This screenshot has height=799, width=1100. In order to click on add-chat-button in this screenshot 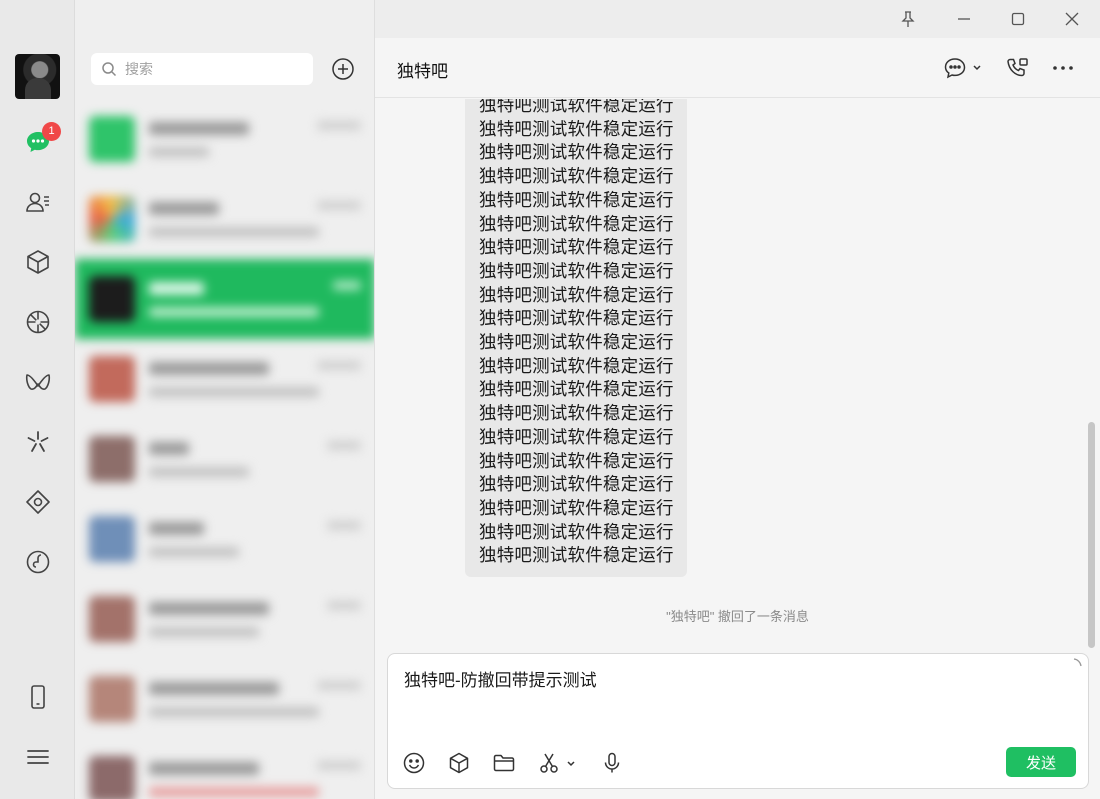, I will do `click(343, 69)`.